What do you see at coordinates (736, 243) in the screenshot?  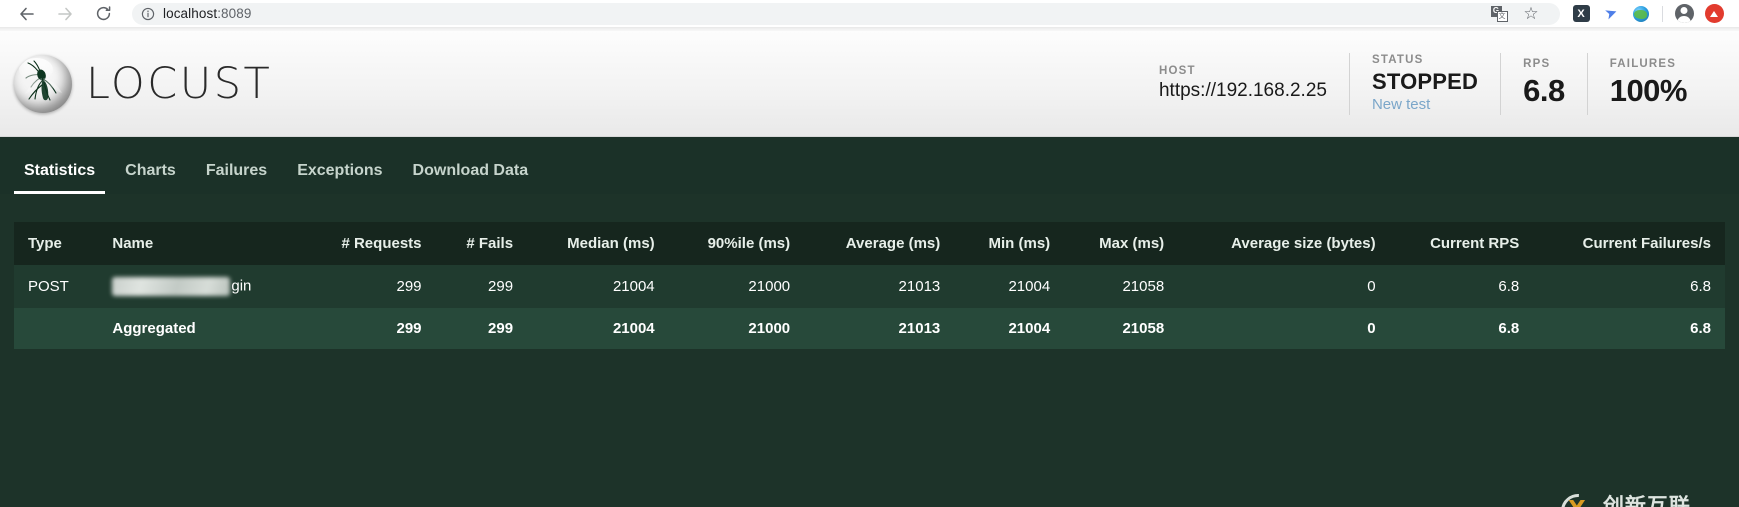 I see `col-p90: 90%ile (ms)` at bounding box center [736, 243].